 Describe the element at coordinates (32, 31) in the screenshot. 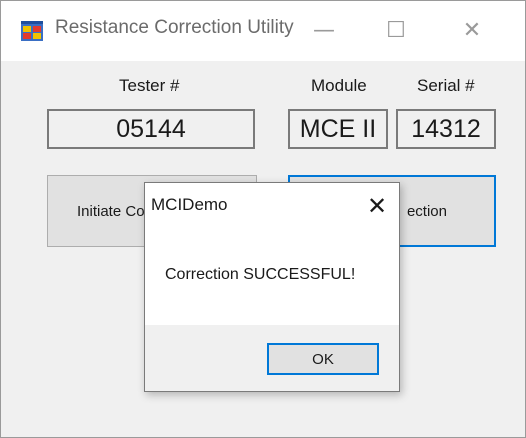

I see `app-window-icon` at that location.